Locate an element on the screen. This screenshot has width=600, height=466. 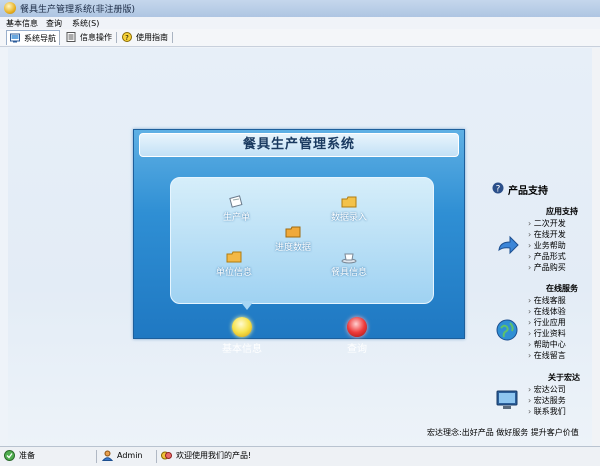
unit-info-button: 单位信息 is located at coordinates (234, 264).